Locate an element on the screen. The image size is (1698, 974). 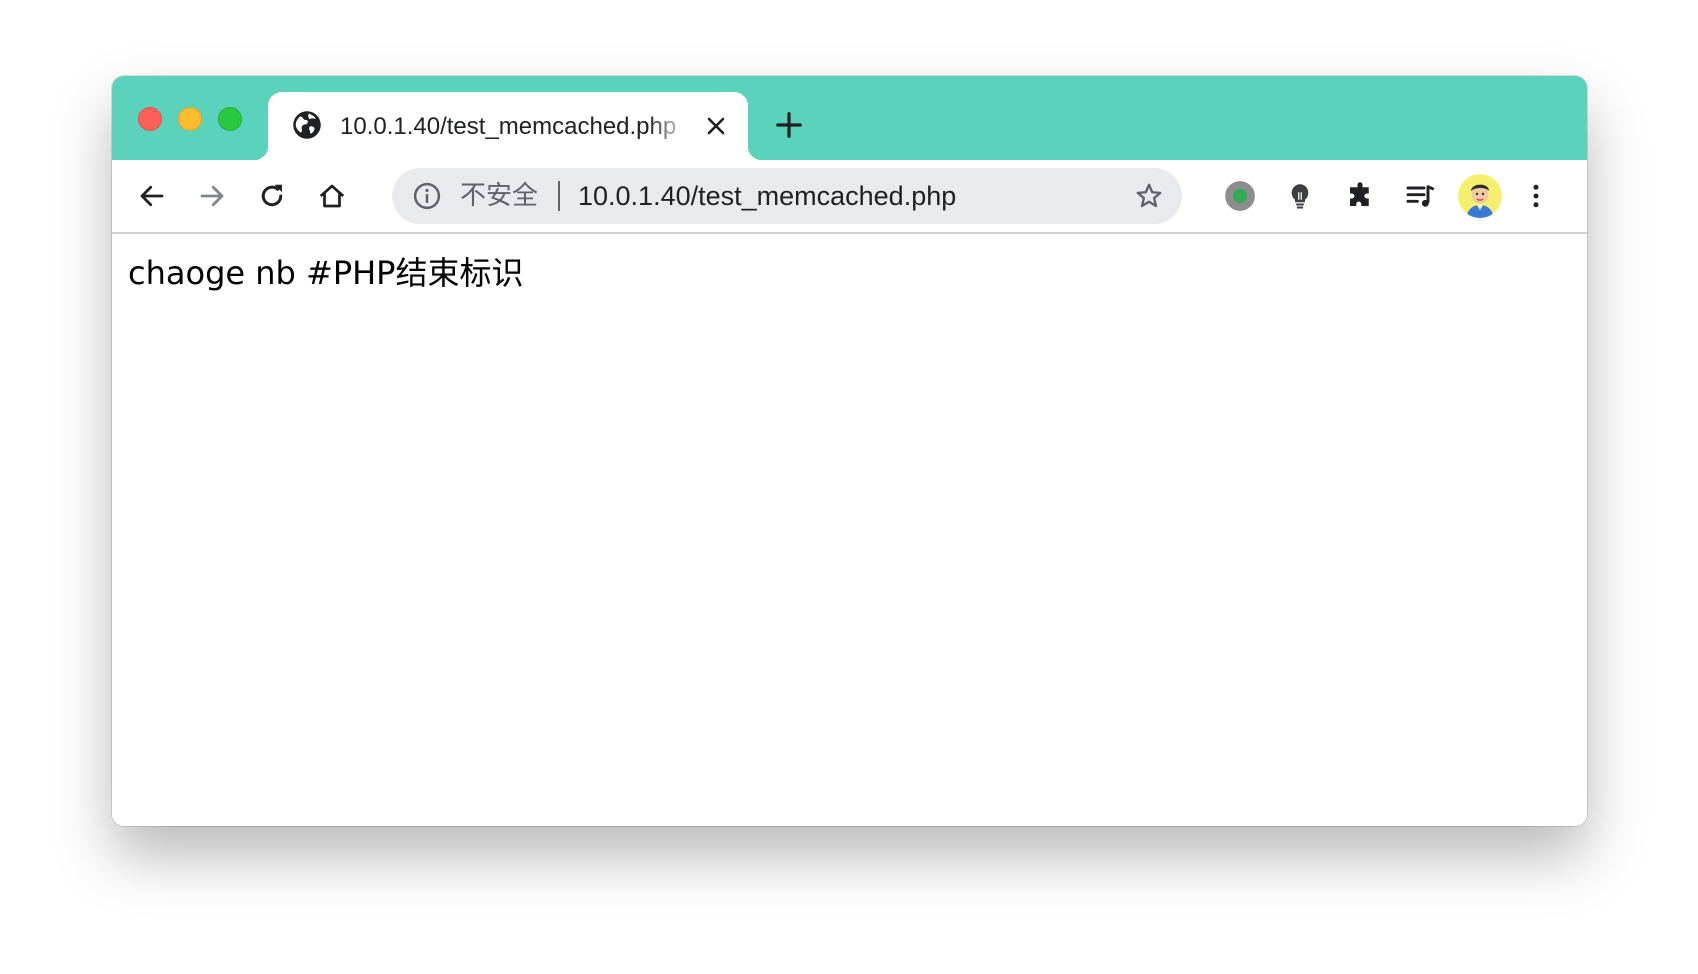
avatar-icon is located at coordinates (1480, 196).